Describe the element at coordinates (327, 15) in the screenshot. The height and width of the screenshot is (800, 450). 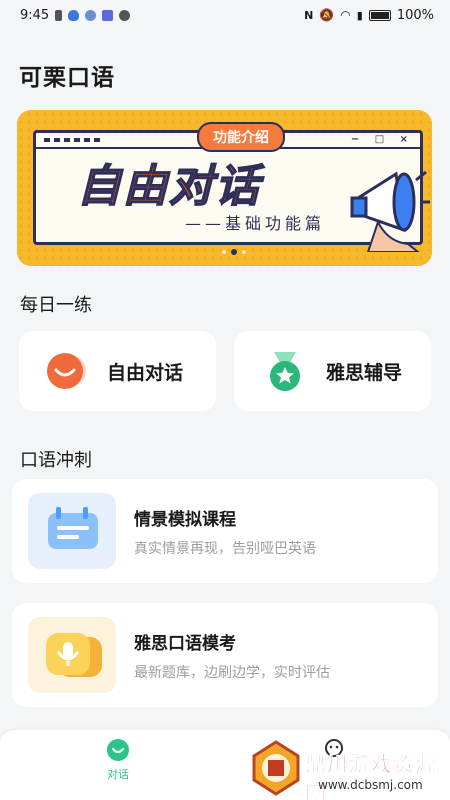
I see `mute-icon: 🔕` at that location.